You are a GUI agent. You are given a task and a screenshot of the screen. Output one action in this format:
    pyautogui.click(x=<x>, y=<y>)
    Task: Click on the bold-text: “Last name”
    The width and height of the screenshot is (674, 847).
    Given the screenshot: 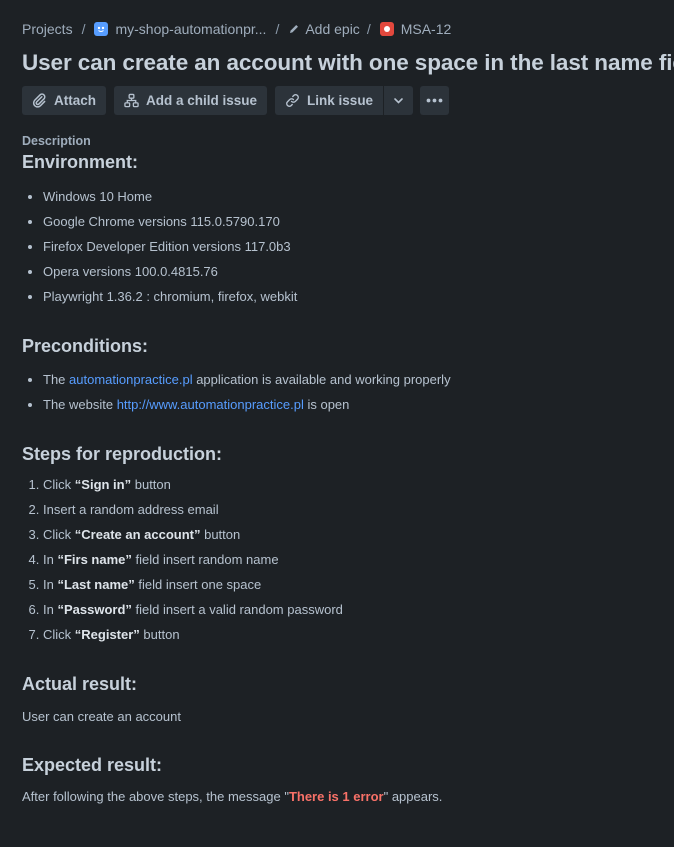 What is the action you would take?
    pyautogui.click(x=96, y=584)
    